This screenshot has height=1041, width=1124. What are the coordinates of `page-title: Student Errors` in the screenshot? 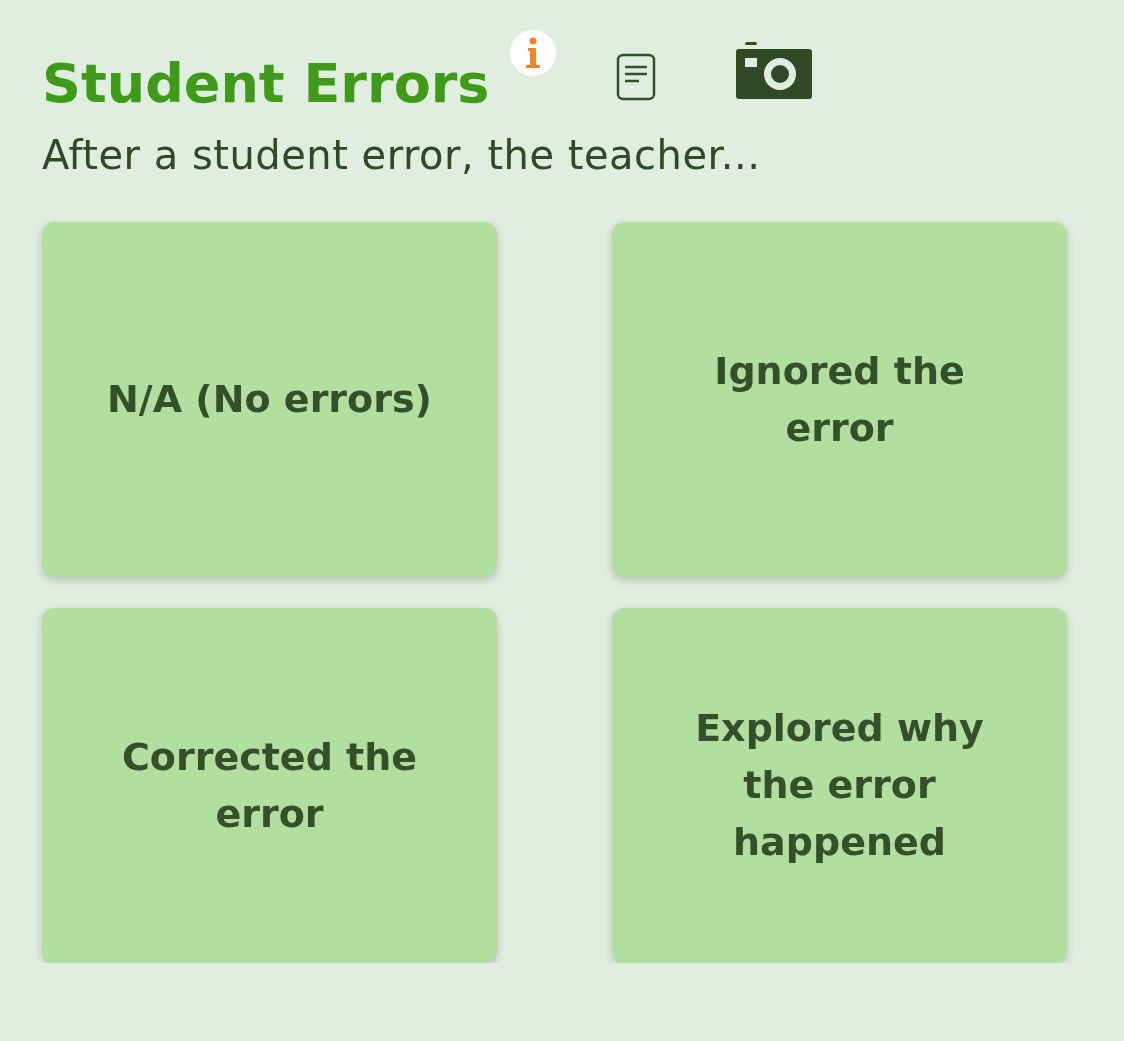 It's located at (266, 84).